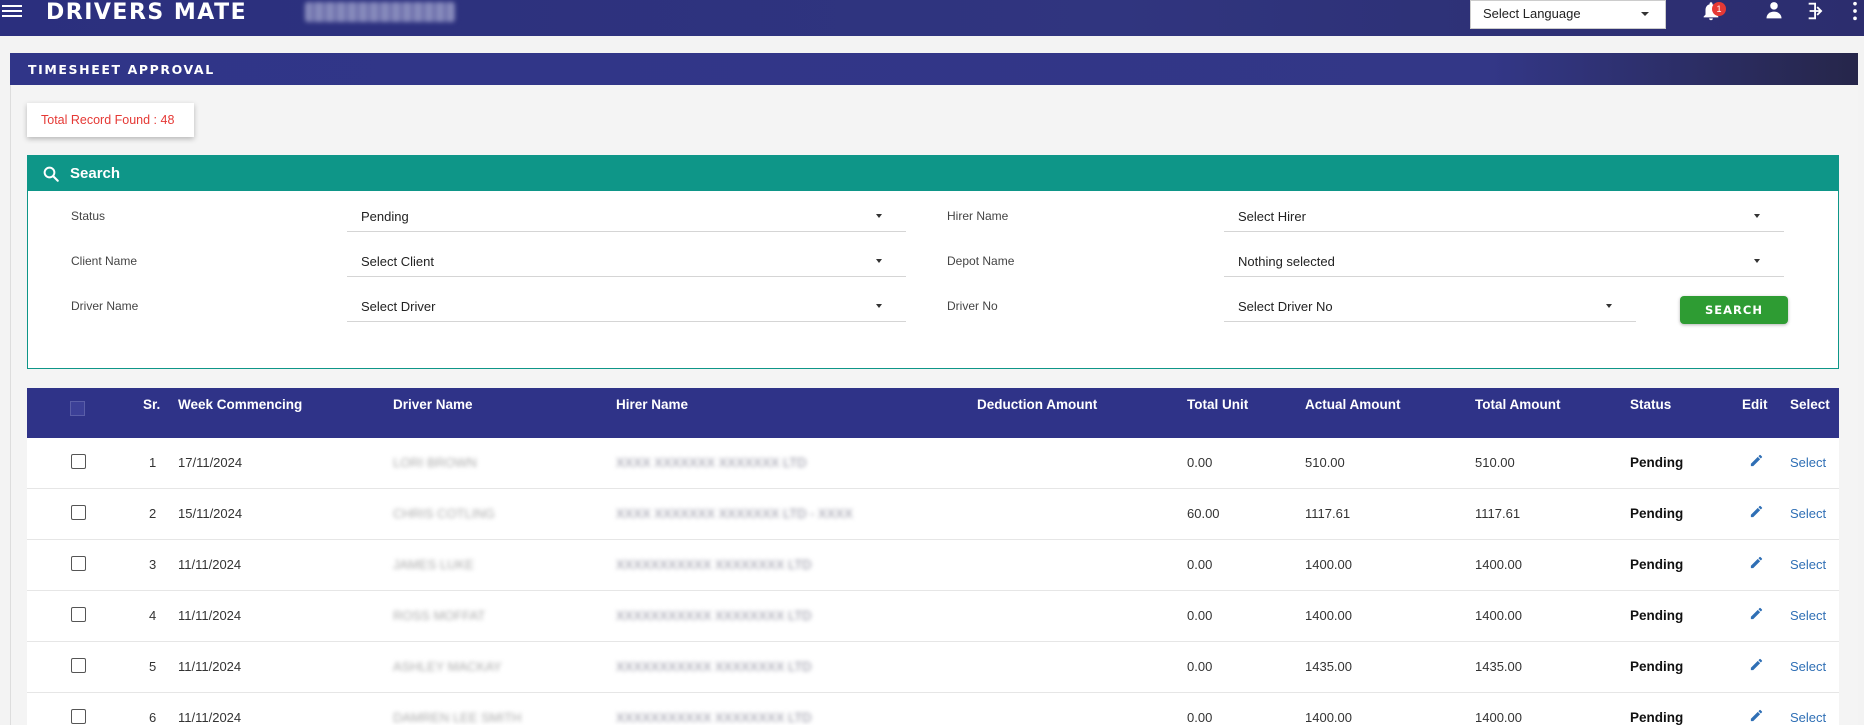 The image size is (1864, 725). Describe the element at coordinates (1353, 404) in the screenshot. I see `header-actual: Actual Amount` at that location.